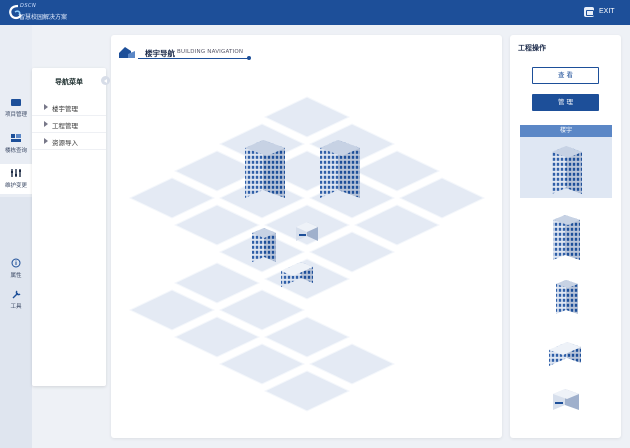 This screenshot has height=448, width=630. What do you see at coordinates (105, 80) in the screenshot?
I see `collapse-icon` at bounding box center [105, 80].